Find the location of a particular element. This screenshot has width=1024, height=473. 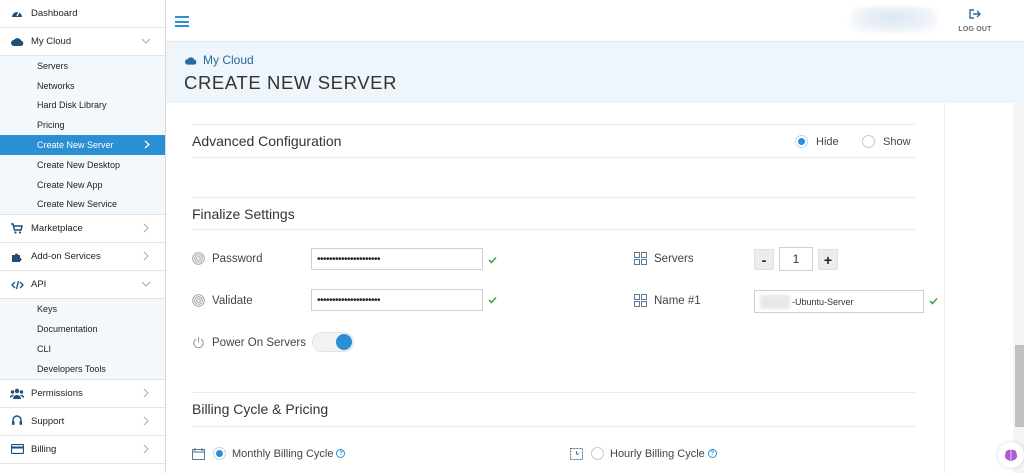

monthly-billing-option: Monthly Billing Cycle ? is located at coordinates (269, 453).